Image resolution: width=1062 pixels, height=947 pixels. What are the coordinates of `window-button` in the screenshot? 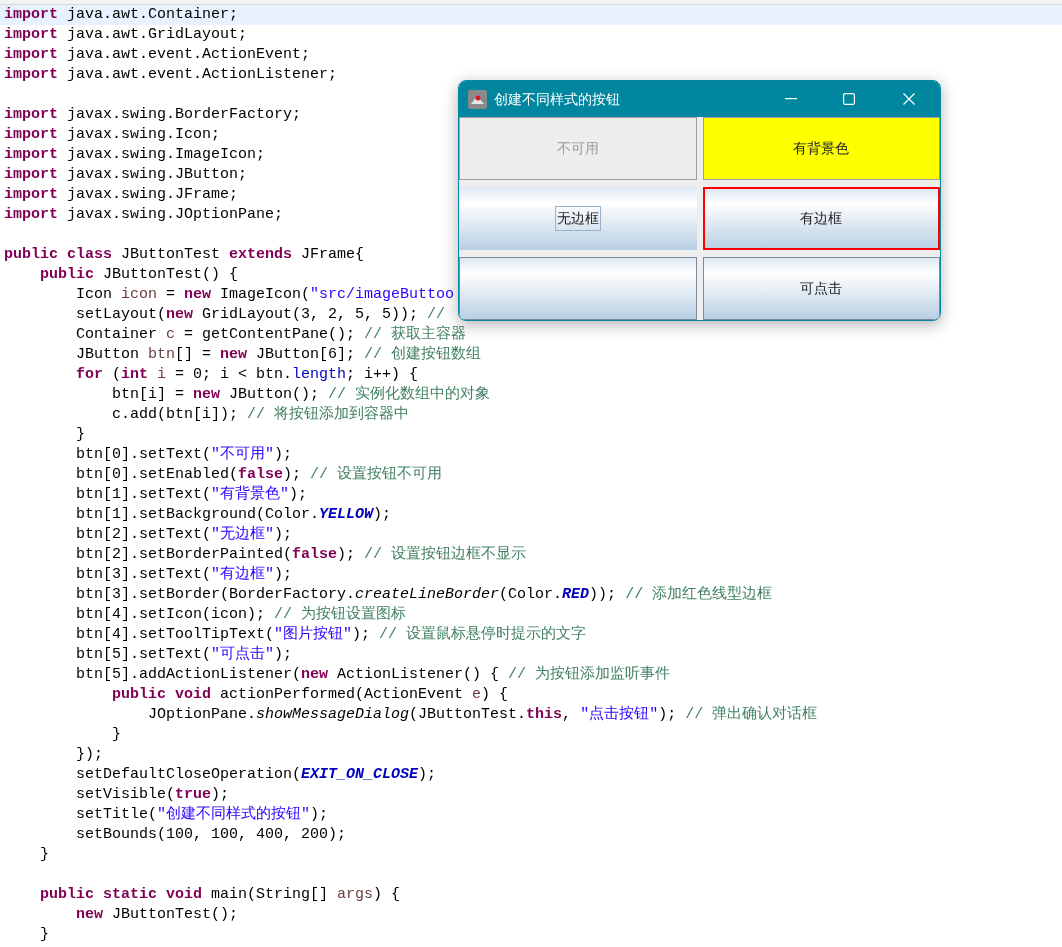 It's located at (578, 288).